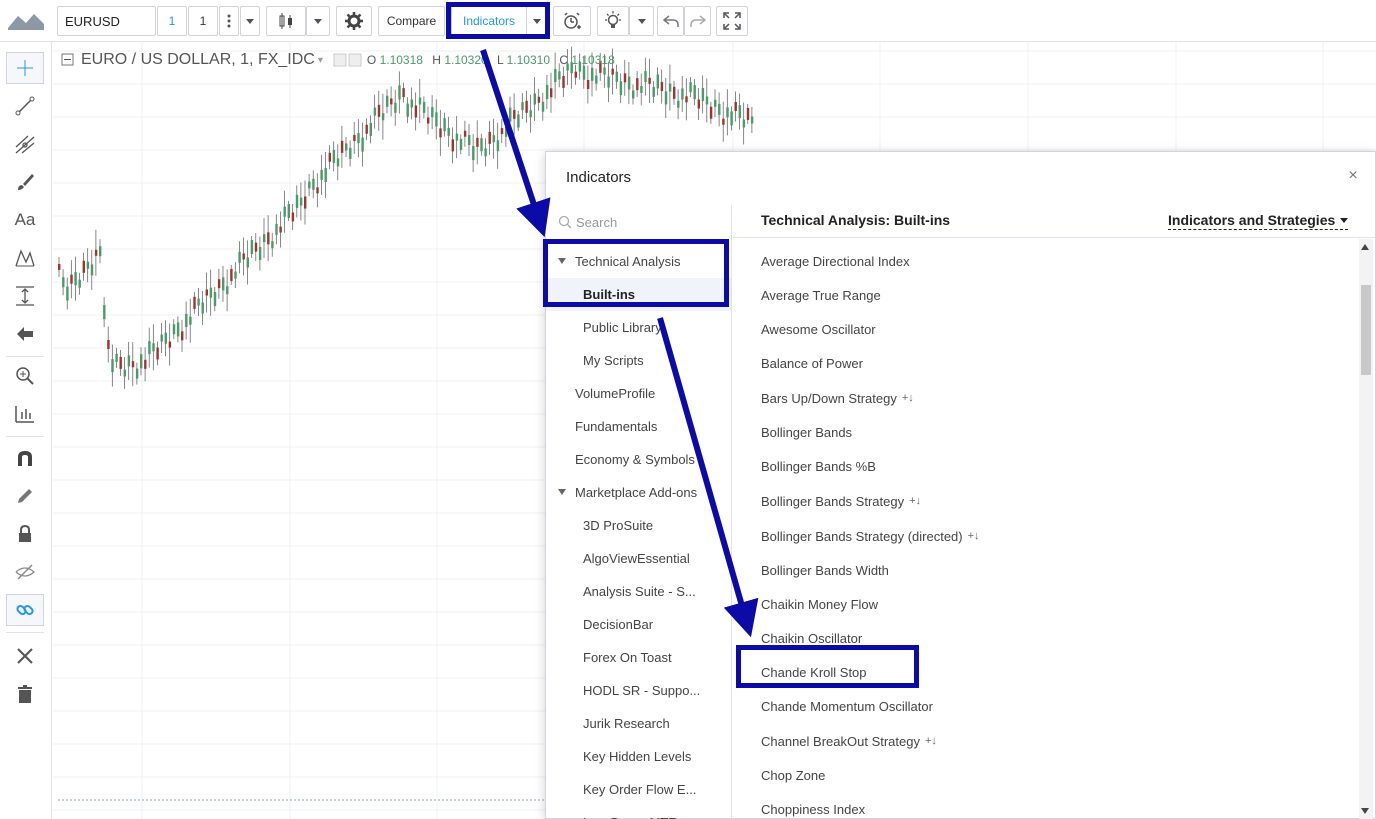 The height and width of the screenshot is (819, 1376). Describe the element at coordinates (849, 741) in the screenshot. I see `indicator-item: Channel BreakOut Strategy +↓` at that location.